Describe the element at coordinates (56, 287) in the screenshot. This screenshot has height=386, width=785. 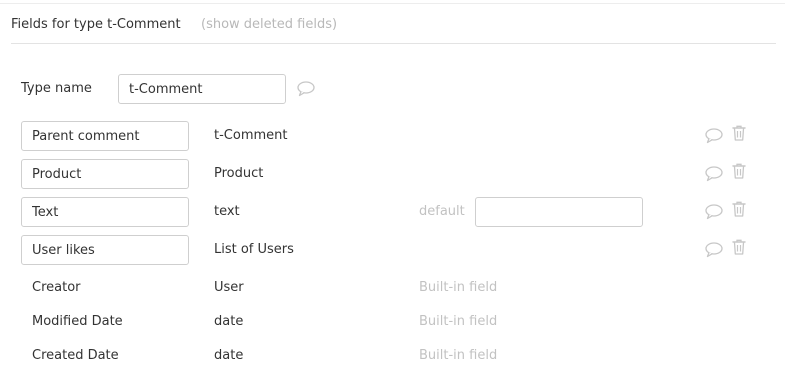
I see `builtin-field-name: Creator` at that location.